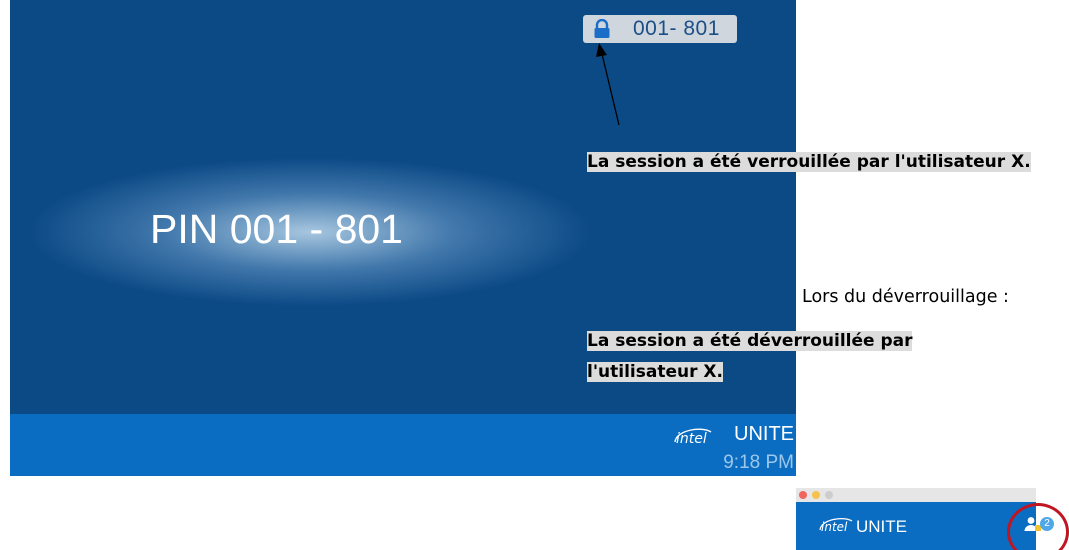  What do you see at coordinates (905, 297) in the screenshot?
I see `unlock-label: Lors du déverrouillage :` at bounding box center [905, 297].